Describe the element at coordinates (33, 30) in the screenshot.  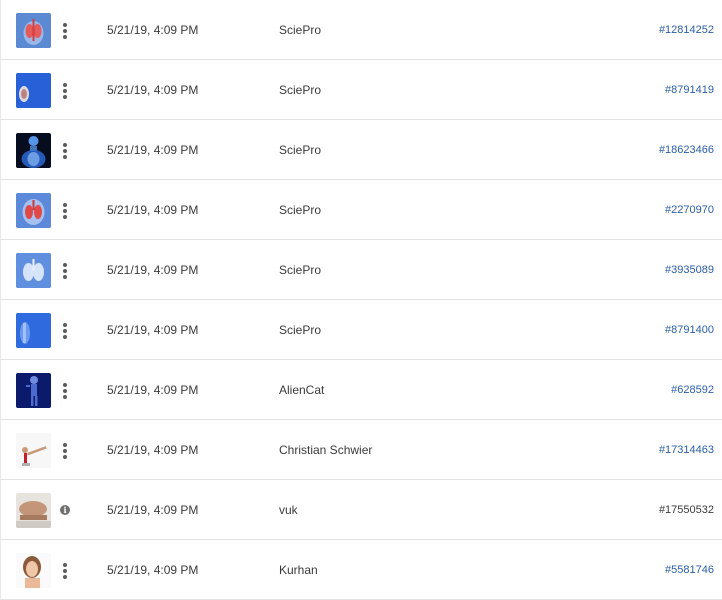
I see `anatomy-organs-thumbnail` at that location.